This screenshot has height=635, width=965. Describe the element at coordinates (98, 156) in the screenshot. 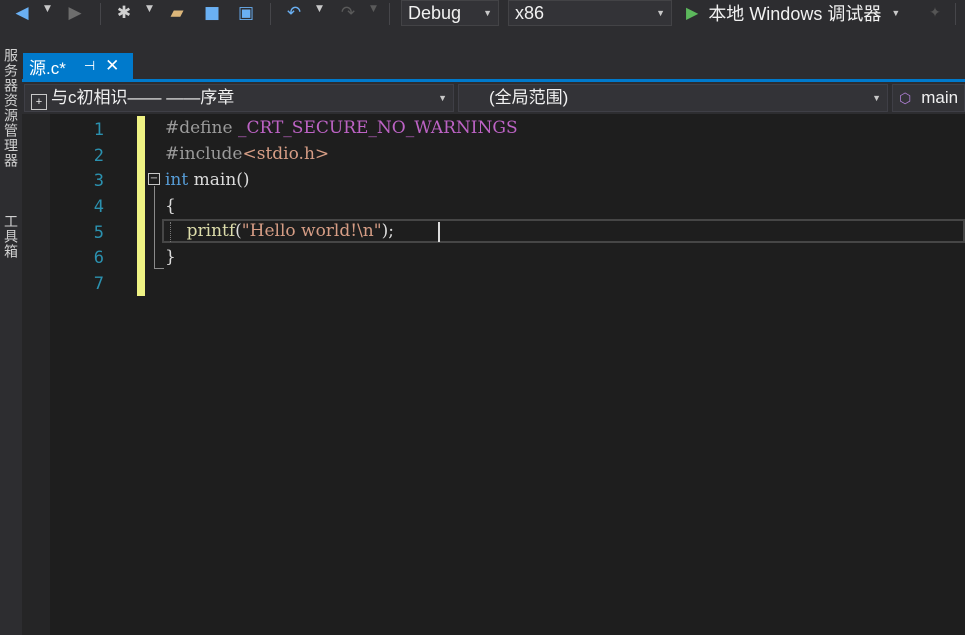

I see `line-number: 2` at that location.